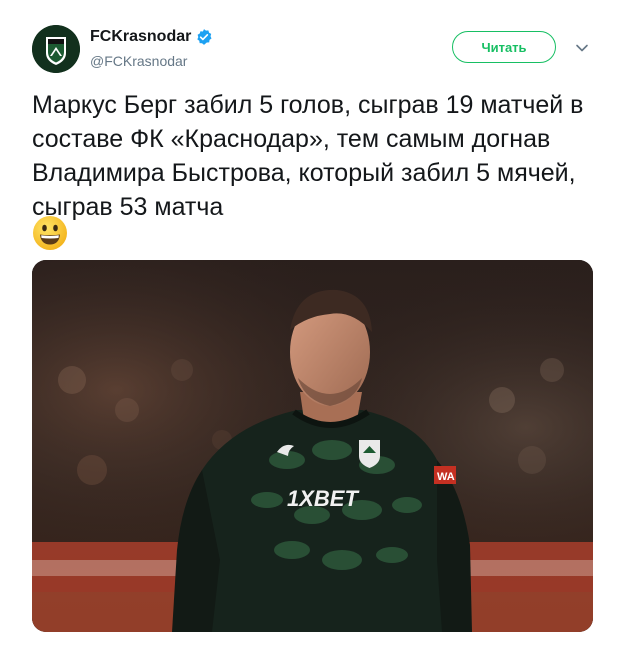  What do you see at coordinates (140, 37) in the screenshot?
I see `display-name: FCKrasnodar` at bounding box center [140, 37].